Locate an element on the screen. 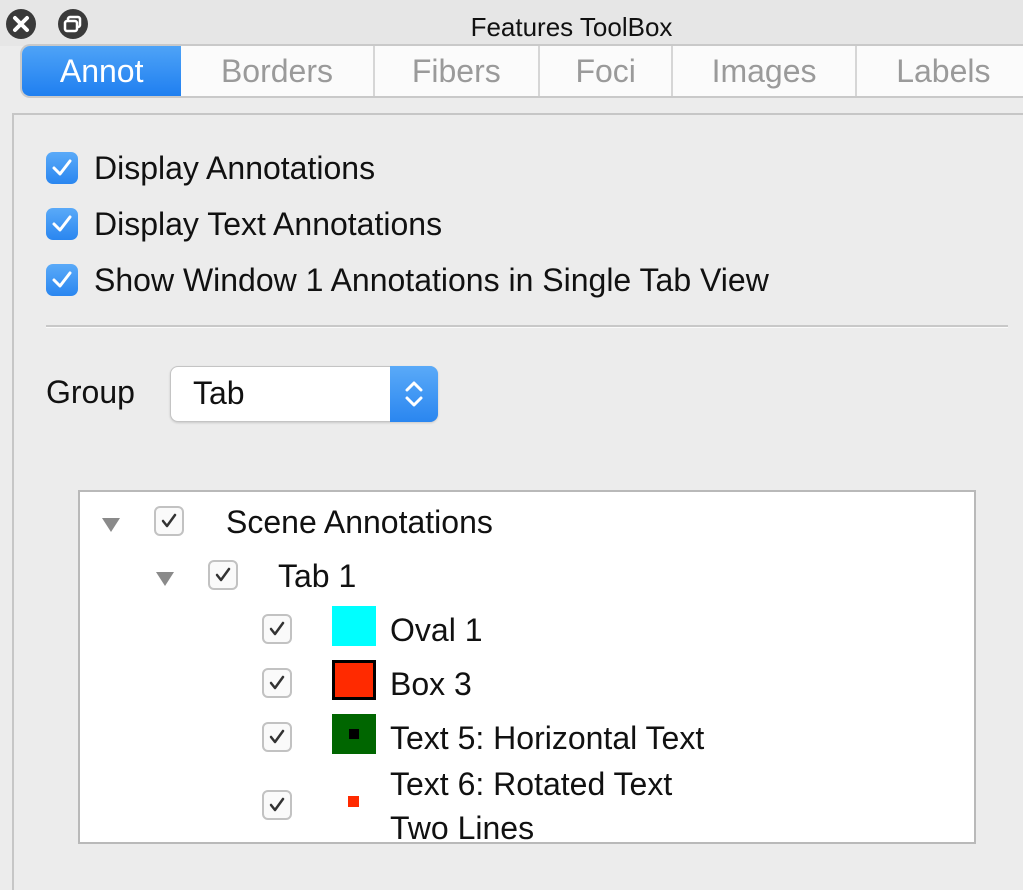  display-text-annotations-checkbox is located at coordinates (62, 224).